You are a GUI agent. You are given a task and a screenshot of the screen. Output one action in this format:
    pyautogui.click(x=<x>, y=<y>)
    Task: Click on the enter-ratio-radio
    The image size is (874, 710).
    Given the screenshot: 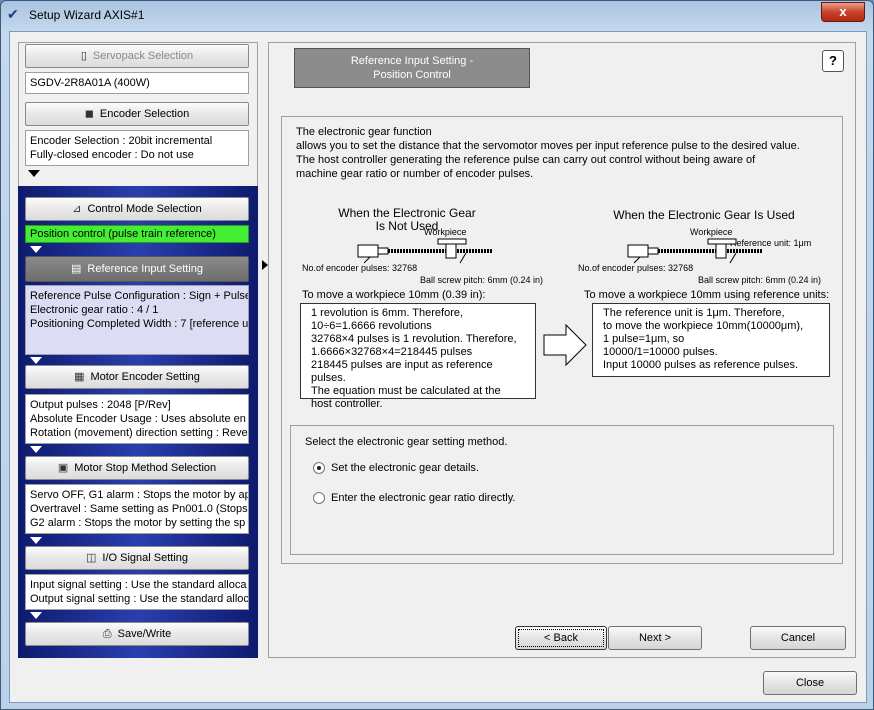 What is the action you would take?
    pyautogui.click(x=319, y=498)
    